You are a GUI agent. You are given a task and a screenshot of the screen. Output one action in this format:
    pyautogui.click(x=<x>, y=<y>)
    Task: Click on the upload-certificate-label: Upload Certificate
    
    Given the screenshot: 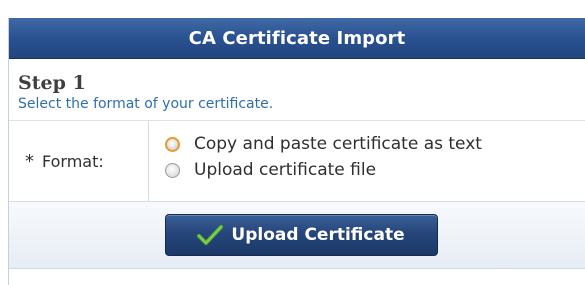 What is the action you would take?
    pyautogui.click(x=318, y=235)
    